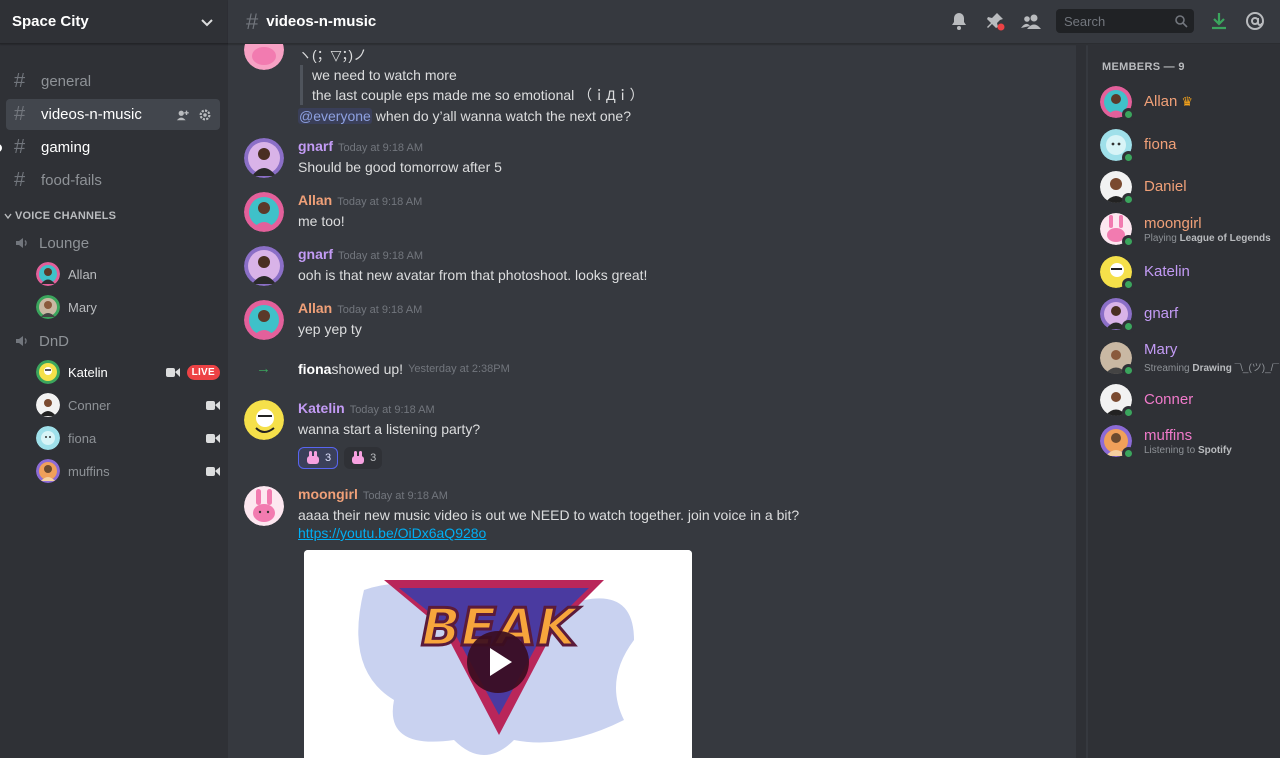 The image size is (1280, 758). What do you see at coordinates (203, 372) in the screenshot?
I see `live-badge: LIVE` at bounding box center [203, 372].